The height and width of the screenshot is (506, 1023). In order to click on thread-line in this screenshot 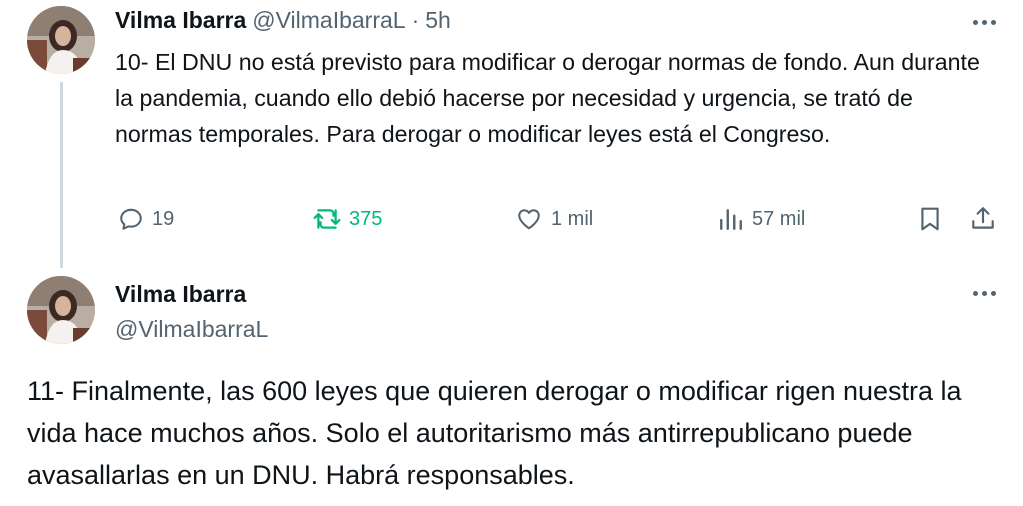, I will do `click(61, 175)`.